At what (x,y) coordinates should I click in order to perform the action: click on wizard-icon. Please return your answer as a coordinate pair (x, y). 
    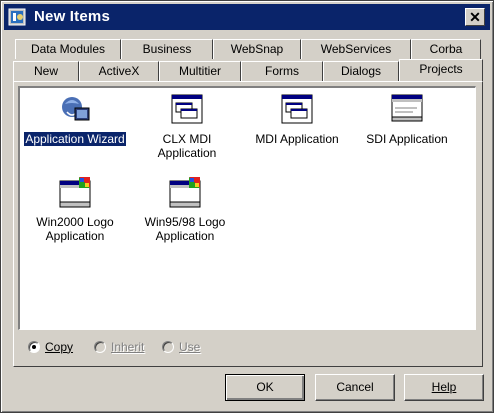
    Looking at the image, I should click on (76, 109).